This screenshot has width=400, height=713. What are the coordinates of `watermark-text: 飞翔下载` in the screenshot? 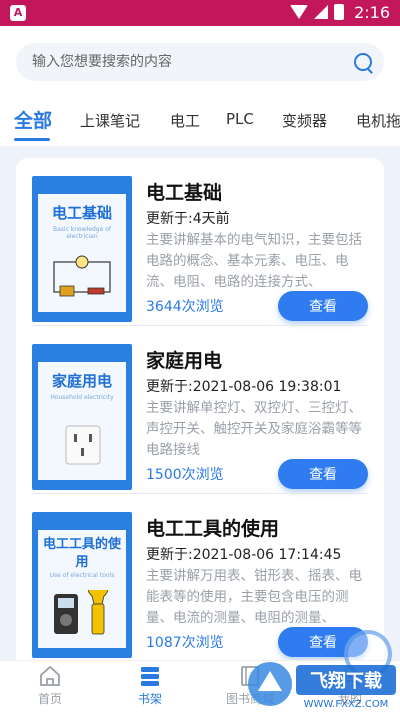 It's located at (346, 681).